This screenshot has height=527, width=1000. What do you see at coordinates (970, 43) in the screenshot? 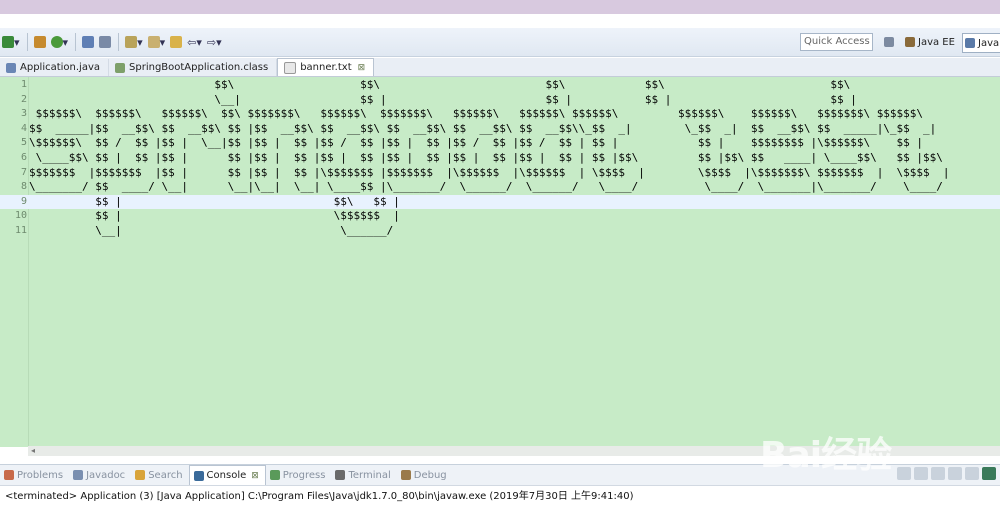
I see `java-perspective-icon` at bounding box center [970, 43].